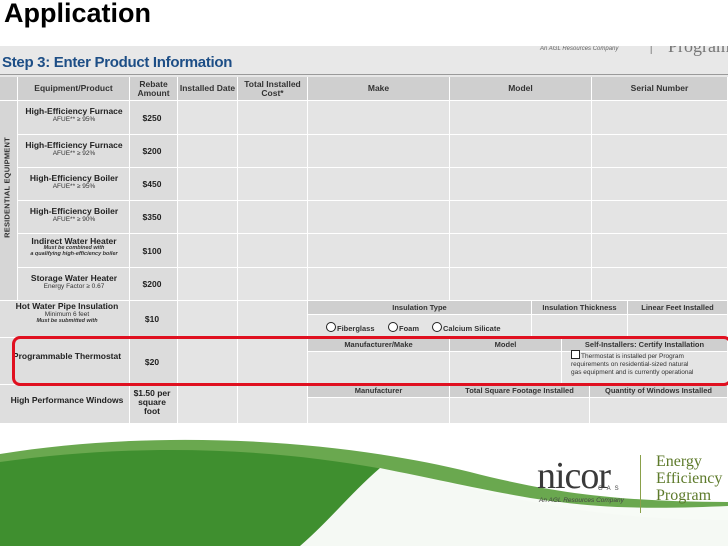 This screenshot has width=728, height=546. What do you see at coordinates (67, 400) in the screenshot?
I see `product-name: High Performance Windows` at bounding box center [67, 400].